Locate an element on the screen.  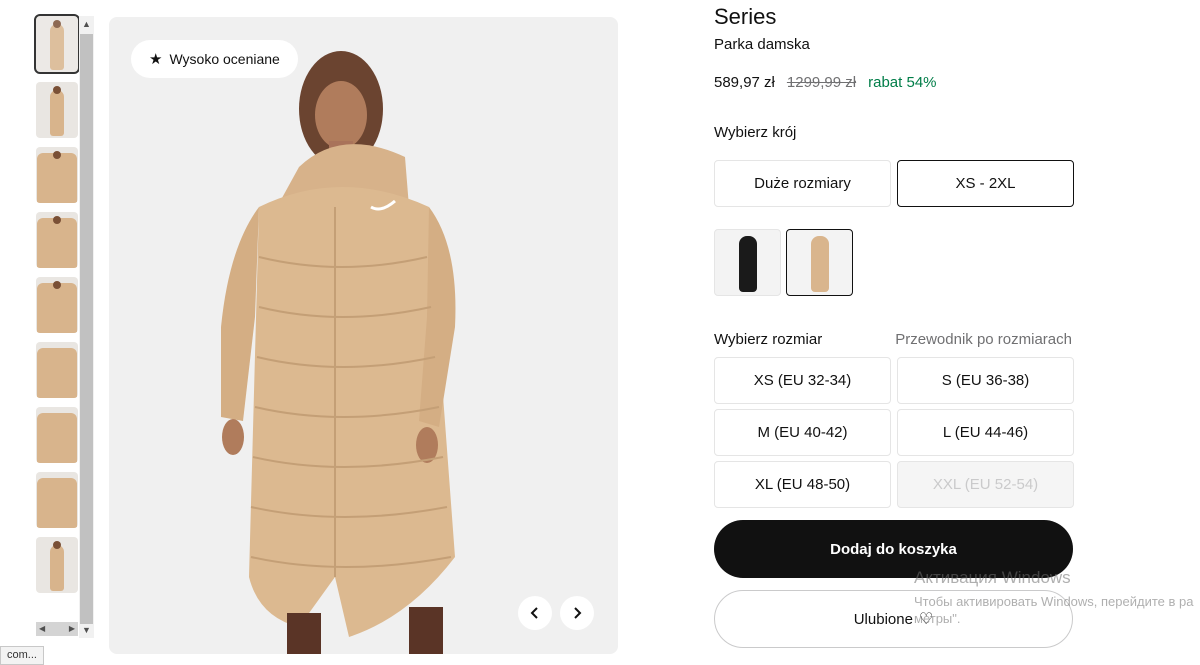
size-option-xxl: XXL (EU 52-54) is located at coordinates (985, 484).